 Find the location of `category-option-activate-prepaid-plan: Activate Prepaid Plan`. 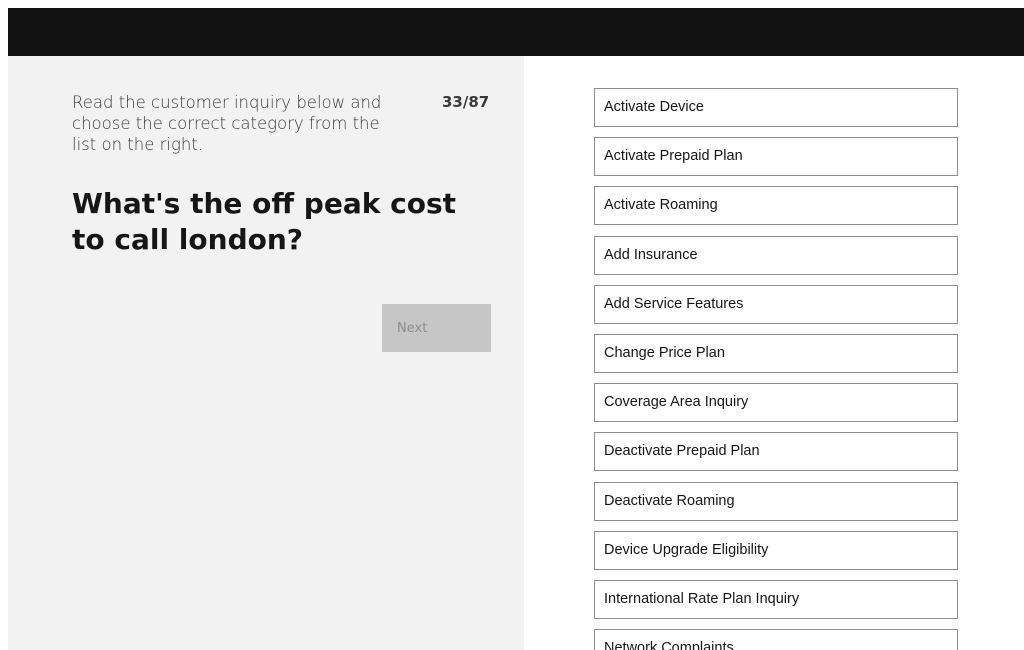

category-option-activate-prepaid-plan: Activate Prepaid Plan is located at coordinates (776, 157).